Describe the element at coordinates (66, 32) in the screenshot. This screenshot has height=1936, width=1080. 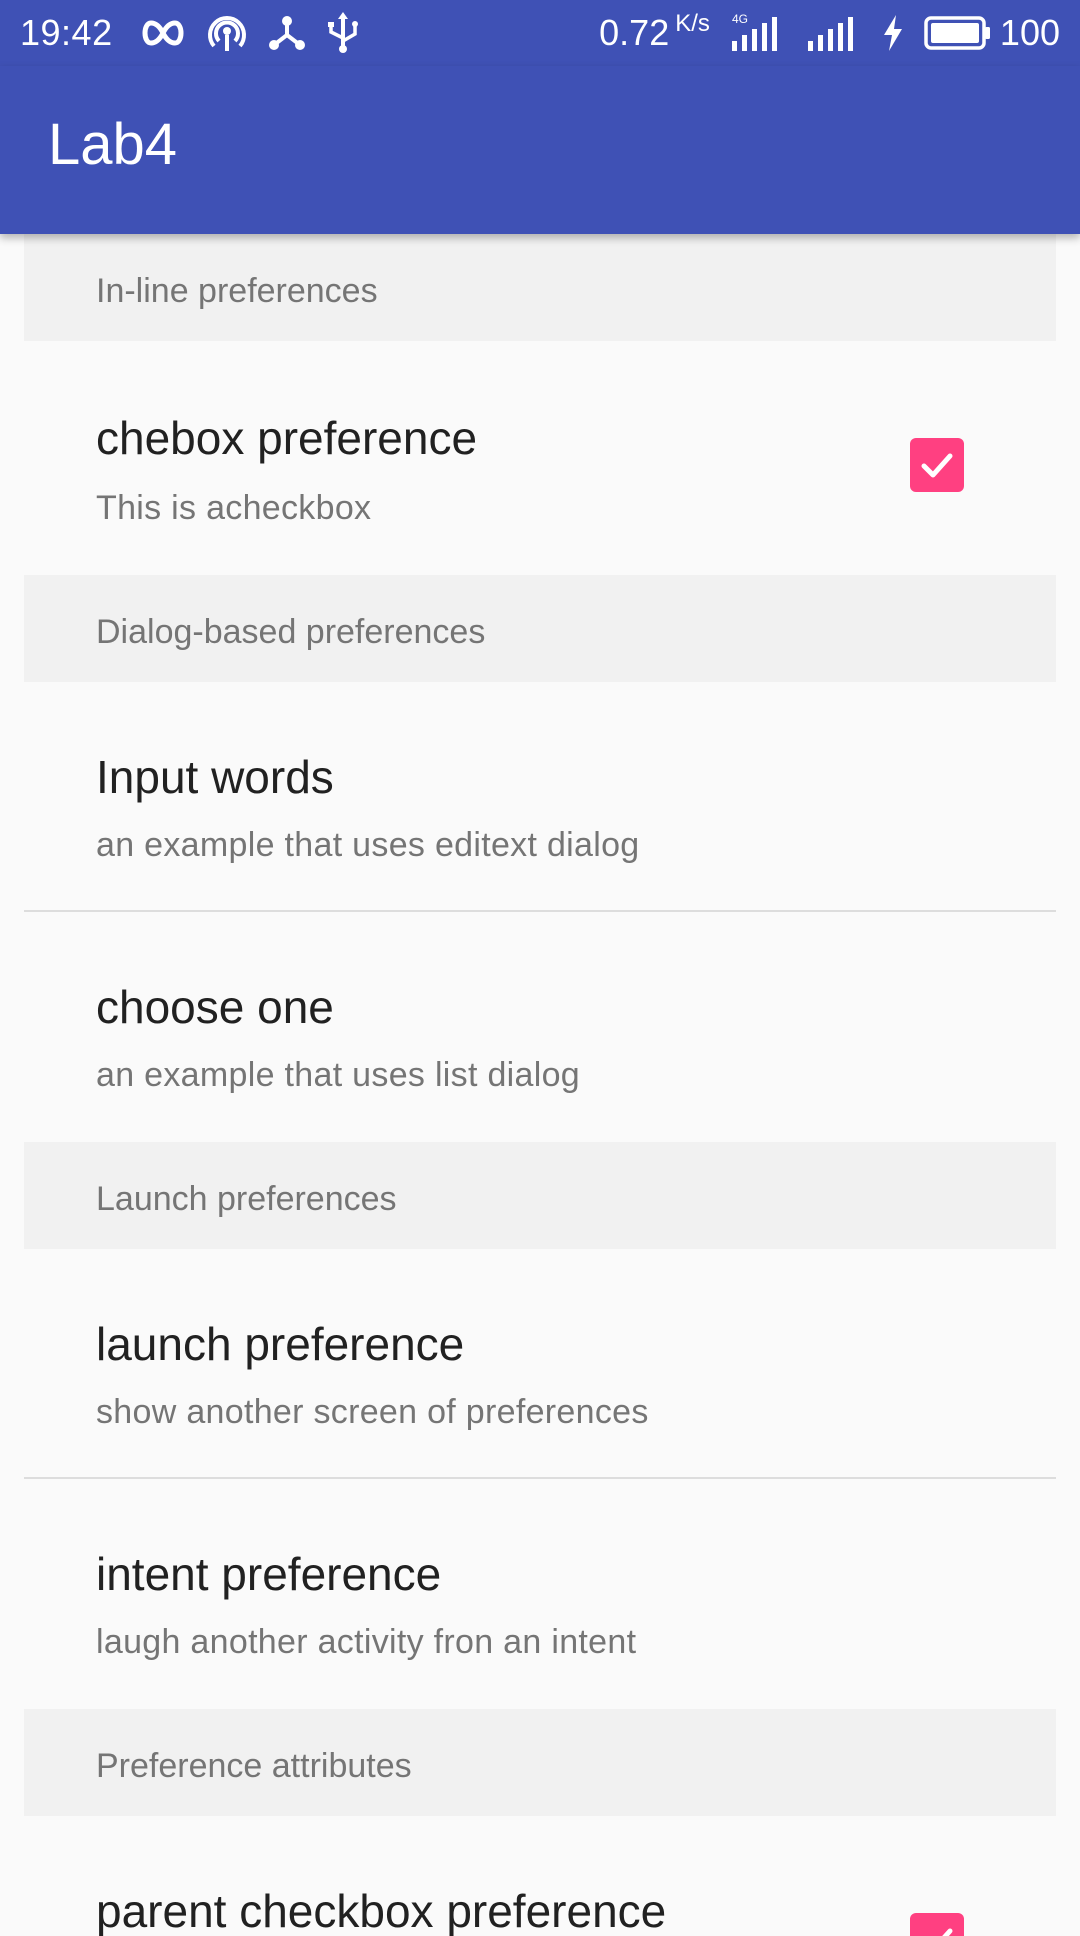
I see `status-time: 19:42` at that location.